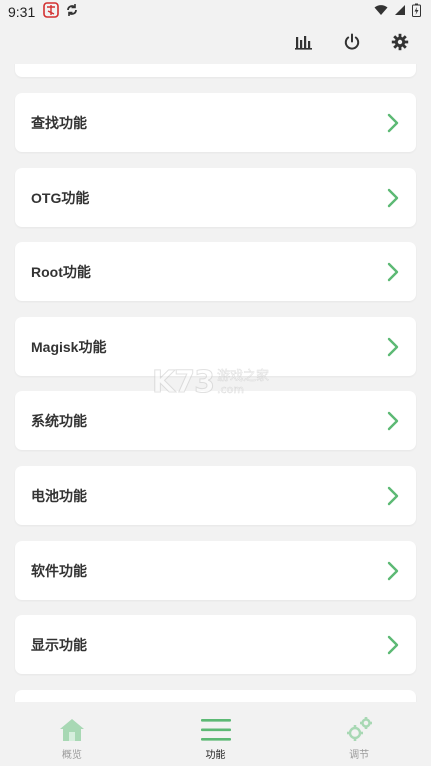 The height and width of the screenshot is (766, 431). What do you see at coordinates (22, 12) in the screenshot?
I see `status-time: 9:31` at bounding box center [22, 12].